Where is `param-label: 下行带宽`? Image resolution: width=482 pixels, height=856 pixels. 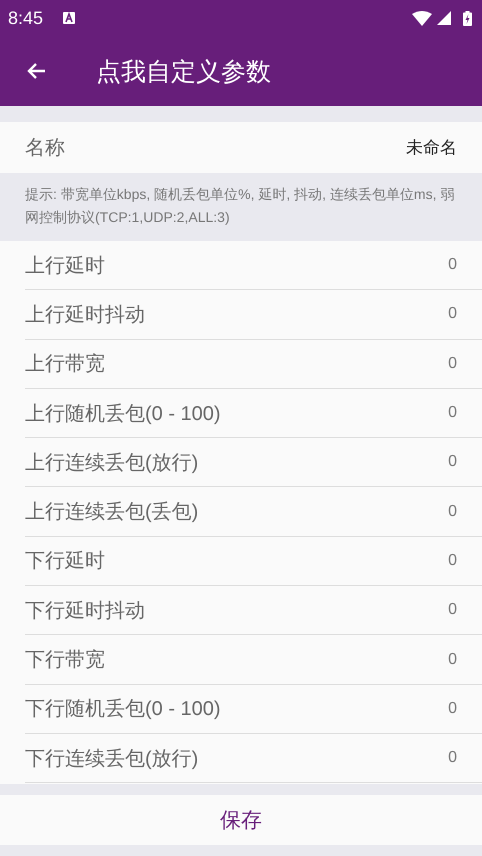 param-label: 下行带宽 is located at coordinates (65, 661).